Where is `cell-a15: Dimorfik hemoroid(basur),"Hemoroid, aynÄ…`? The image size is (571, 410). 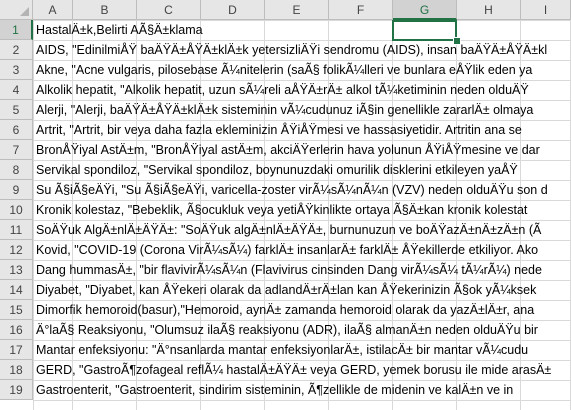 cell-a15: Dimorfik hemoroid(basur),"Hemoroid, aynÄ… is located at coordinates (285, 310).